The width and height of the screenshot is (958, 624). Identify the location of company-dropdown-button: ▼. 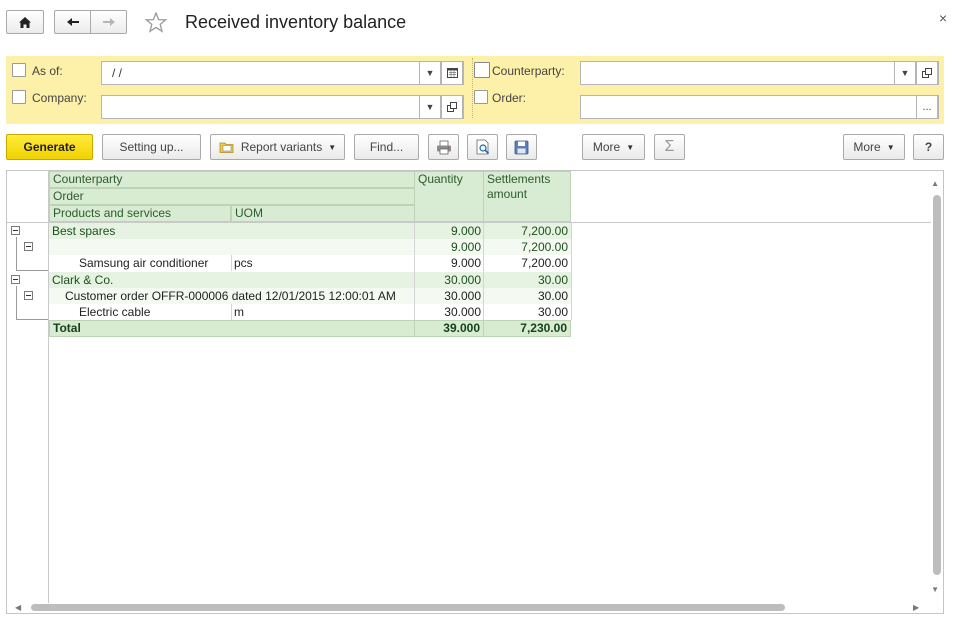
(430, 107).